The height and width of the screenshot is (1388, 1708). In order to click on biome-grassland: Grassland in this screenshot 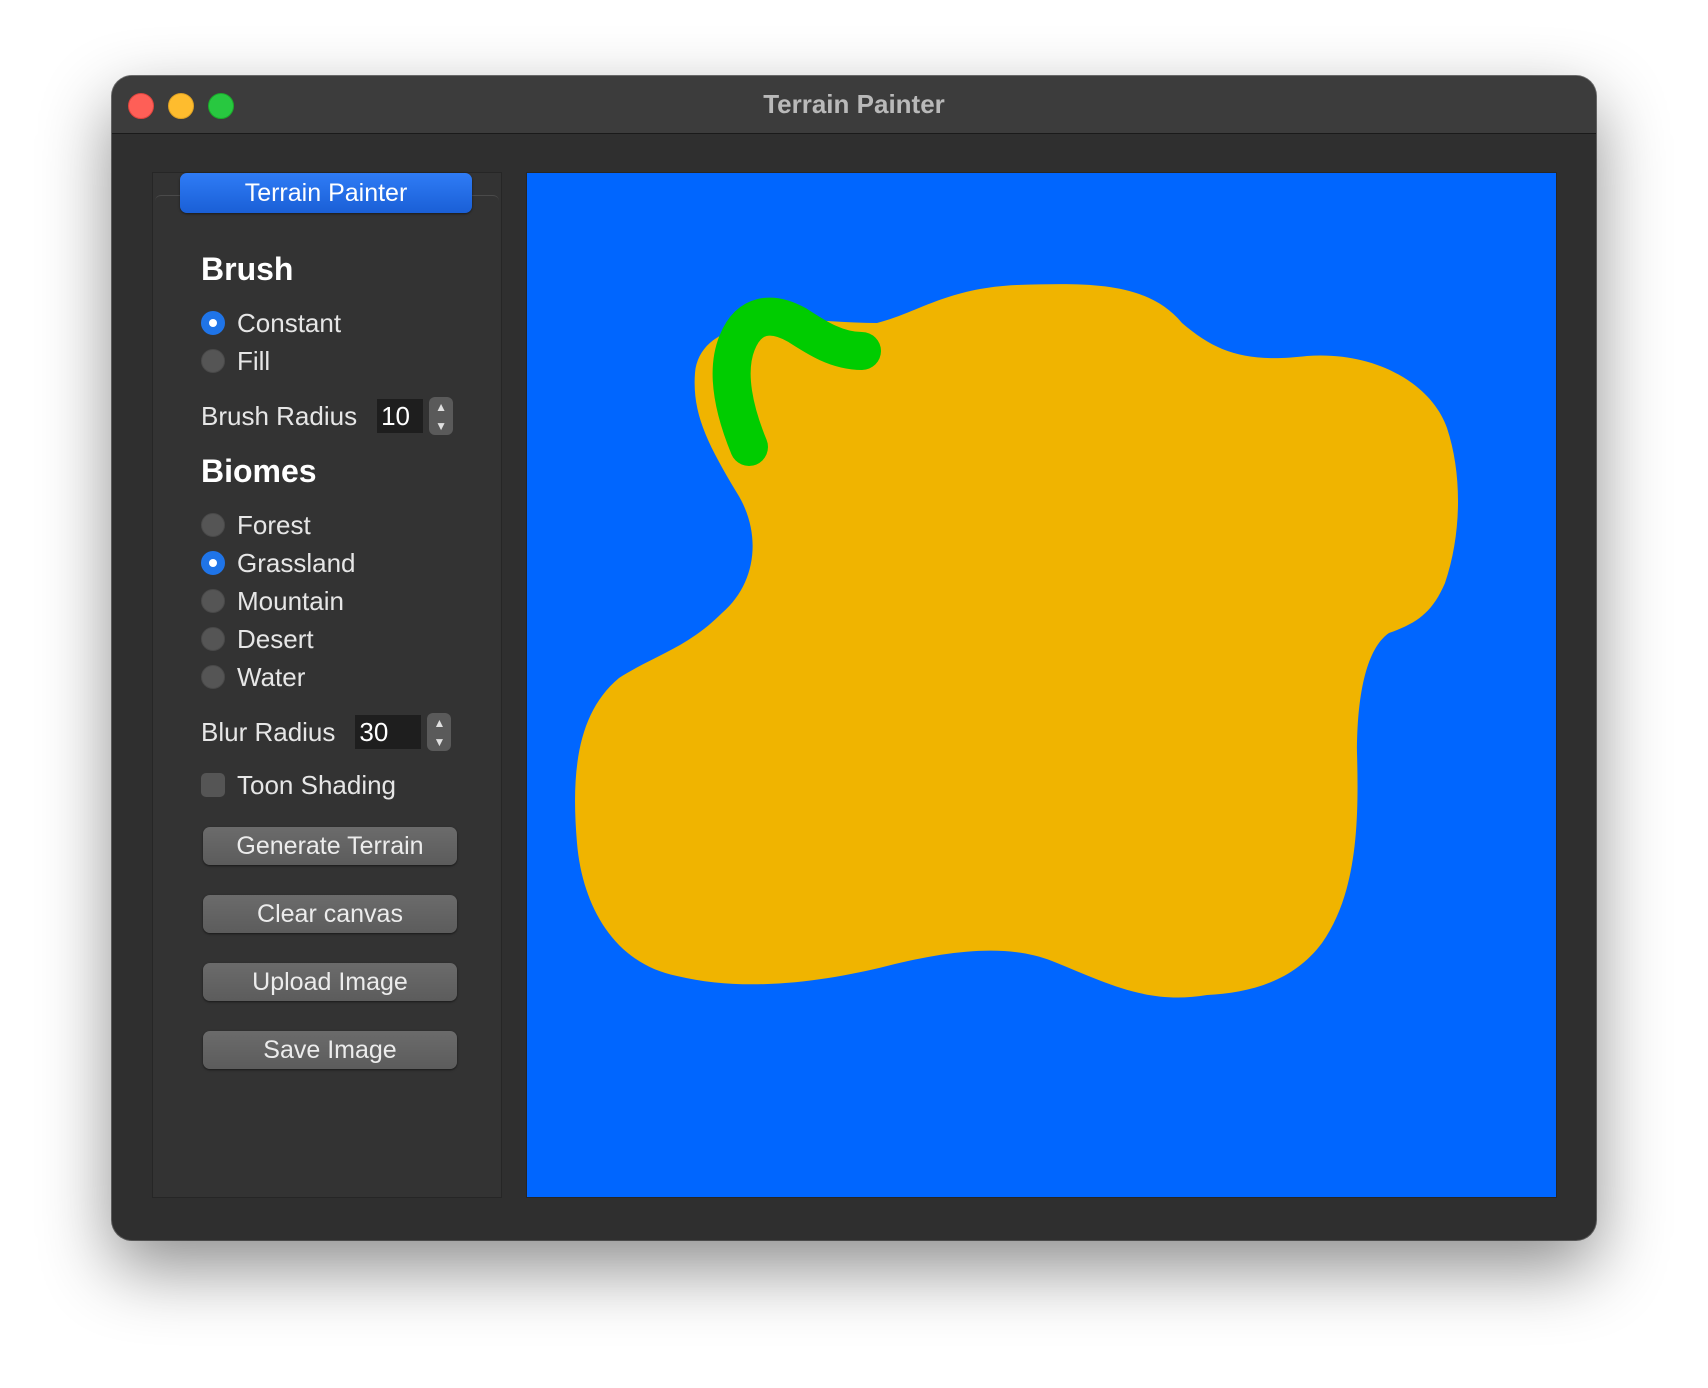, I will do `click(278, 563)`.